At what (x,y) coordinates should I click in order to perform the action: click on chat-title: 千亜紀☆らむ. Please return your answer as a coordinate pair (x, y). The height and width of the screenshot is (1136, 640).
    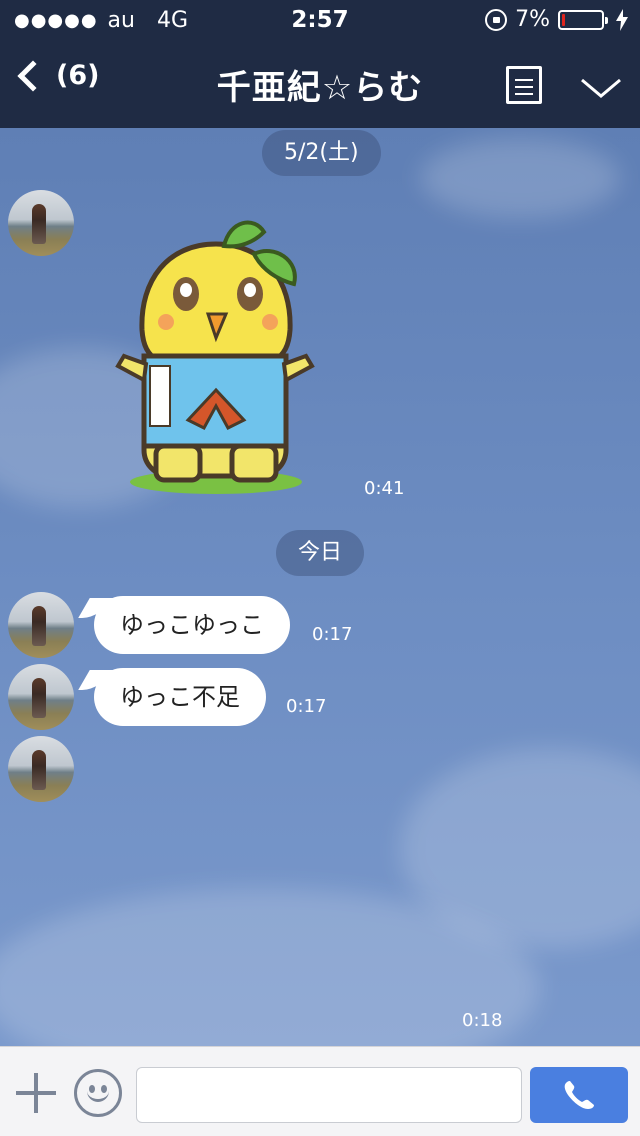
    Looking at the image, I should click on (320, 88).